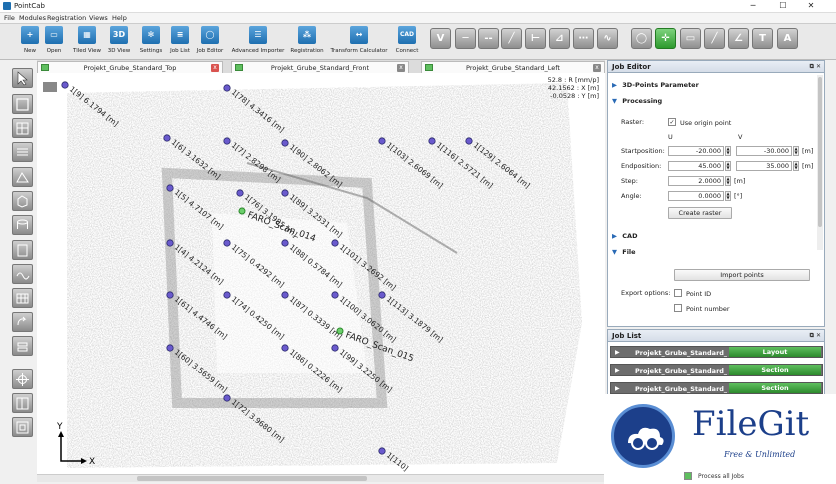 Image resolution: width=836 pixels, height=484 pixels. Describe the element at coordinates (98, 18) in the screenshot. I see `menu-views: Views` at that location.